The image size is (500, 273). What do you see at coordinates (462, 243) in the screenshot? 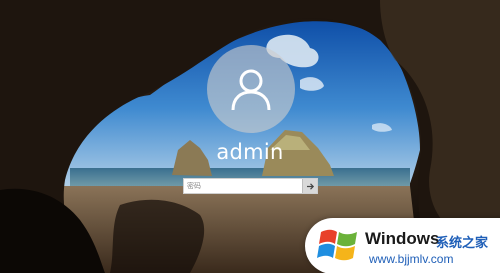
I see `watermark-subtitle: 系统之家` at bounding box center [462, 243].